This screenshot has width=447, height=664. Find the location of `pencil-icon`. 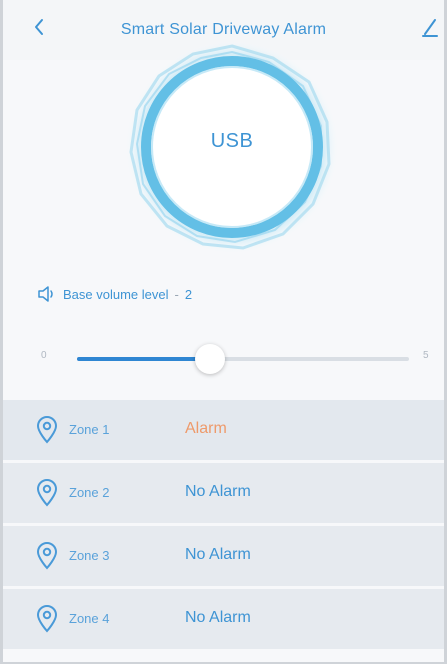

pencil-icon is located at coordinates (430, 28).